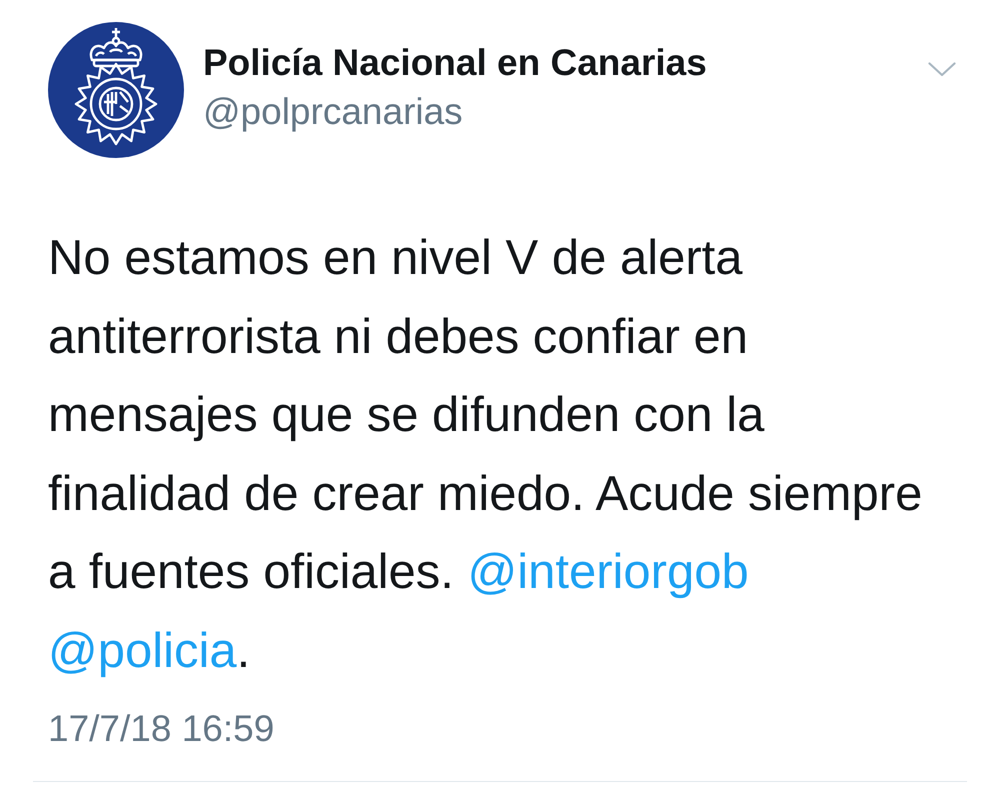 The height and width of the screenshot is (793, 1000). What do you see at coordinates (333, 112) in the screenshot?
I see `author-handle: @polprcanarias` at bounding box center [333, 112].